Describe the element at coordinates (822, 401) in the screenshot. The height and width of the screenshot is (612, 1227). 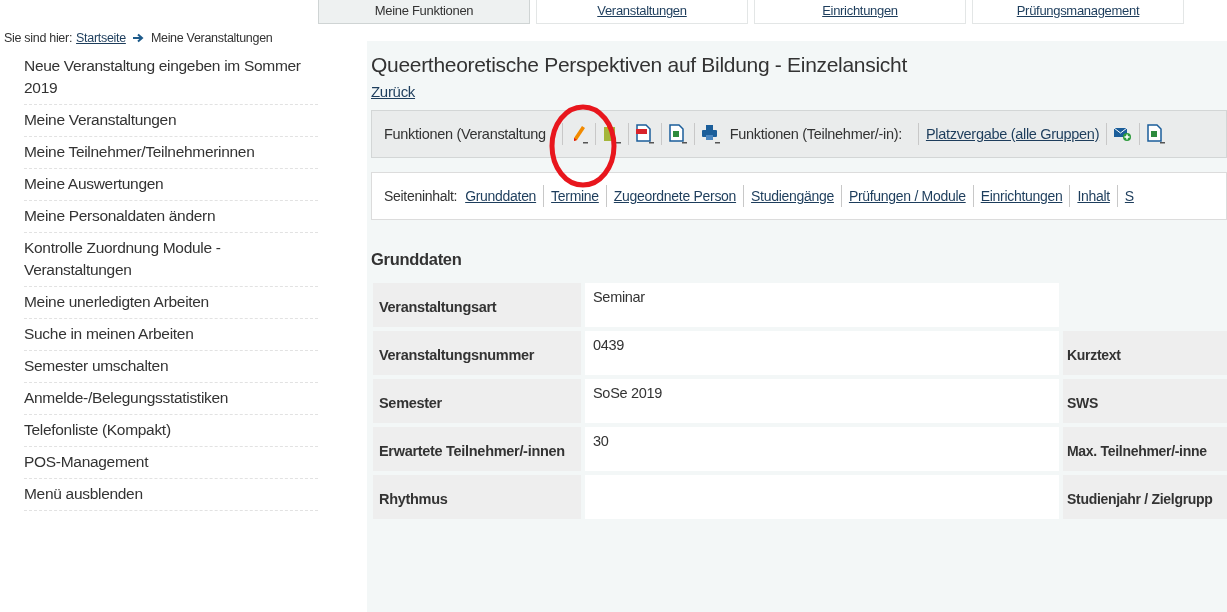
I see `field-value: SoSe 2019` at that location.